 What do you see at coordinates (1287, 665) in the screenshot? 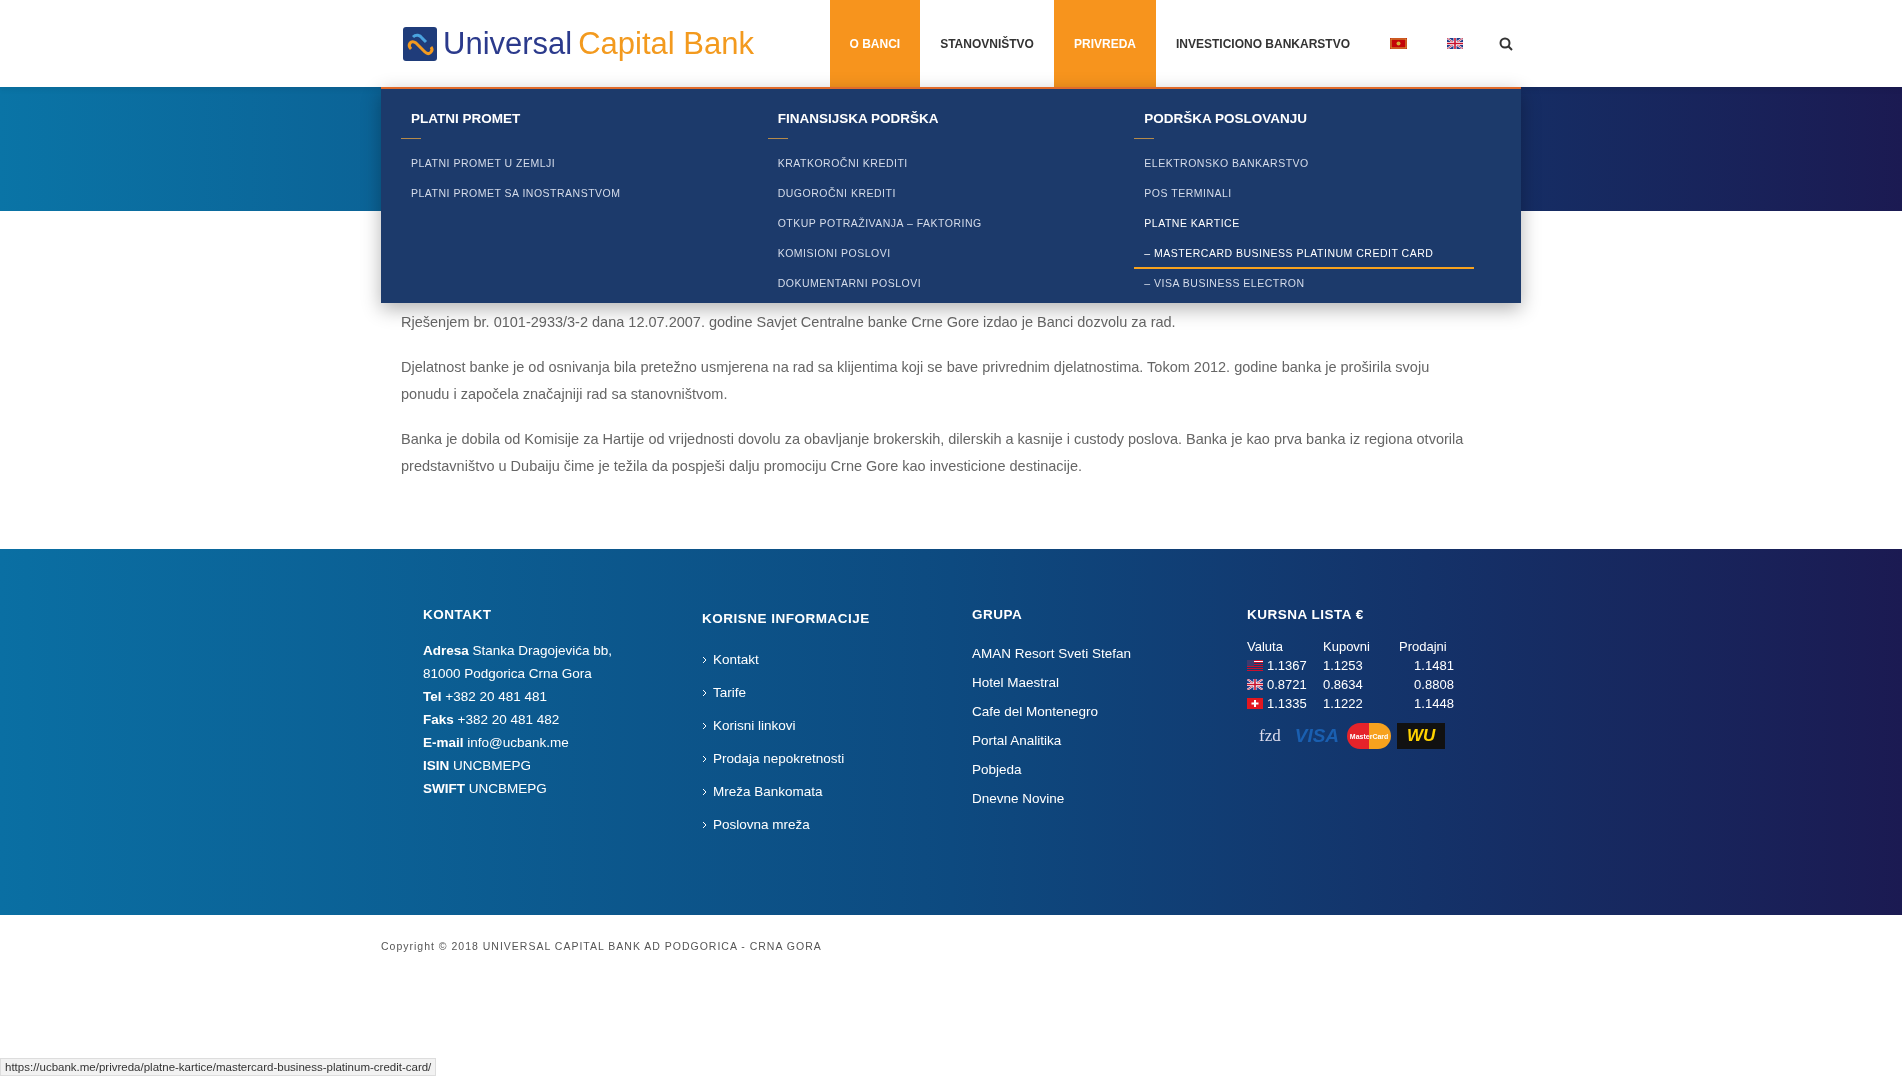
I see `rate-cell: 1.1367` at bounding box center [1287, 665].